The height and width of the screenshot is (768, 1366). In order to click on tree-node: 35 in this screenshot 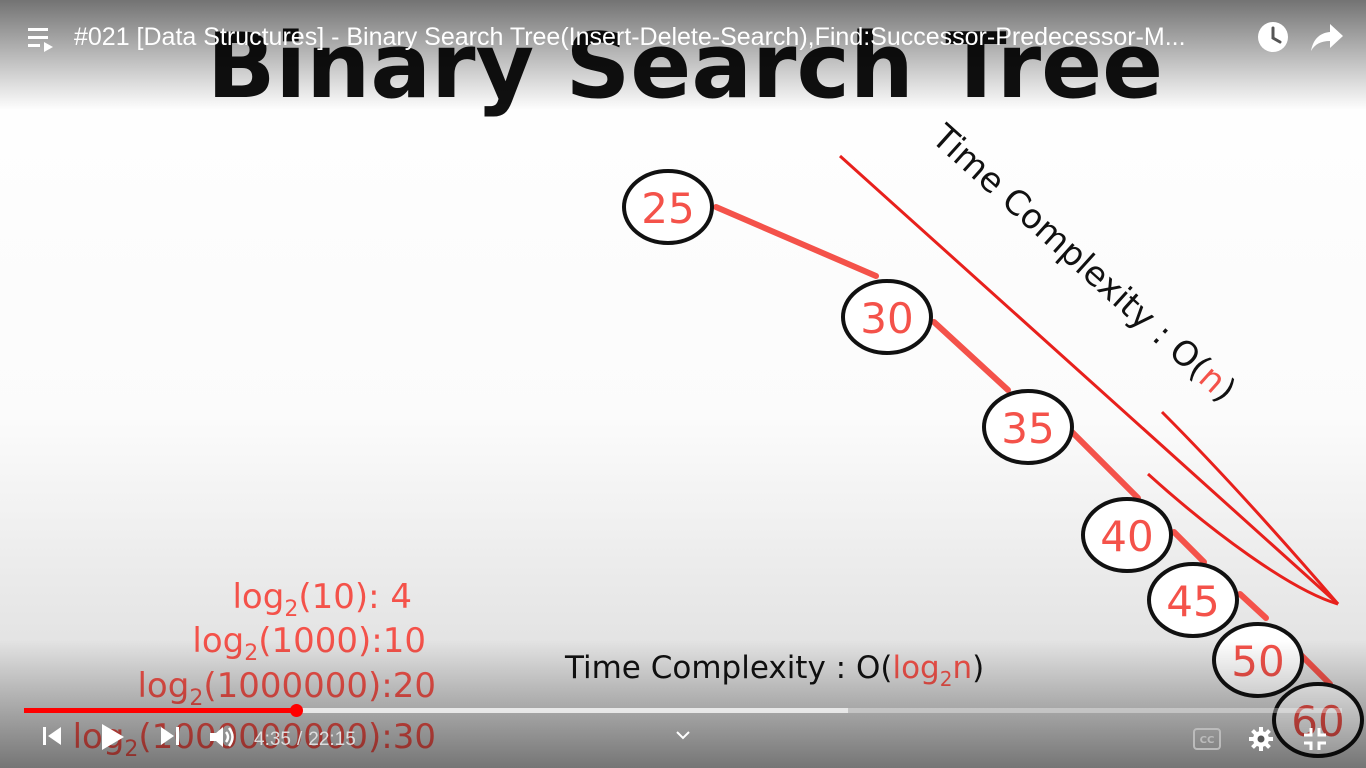, I will do `click(1028, 427)`.